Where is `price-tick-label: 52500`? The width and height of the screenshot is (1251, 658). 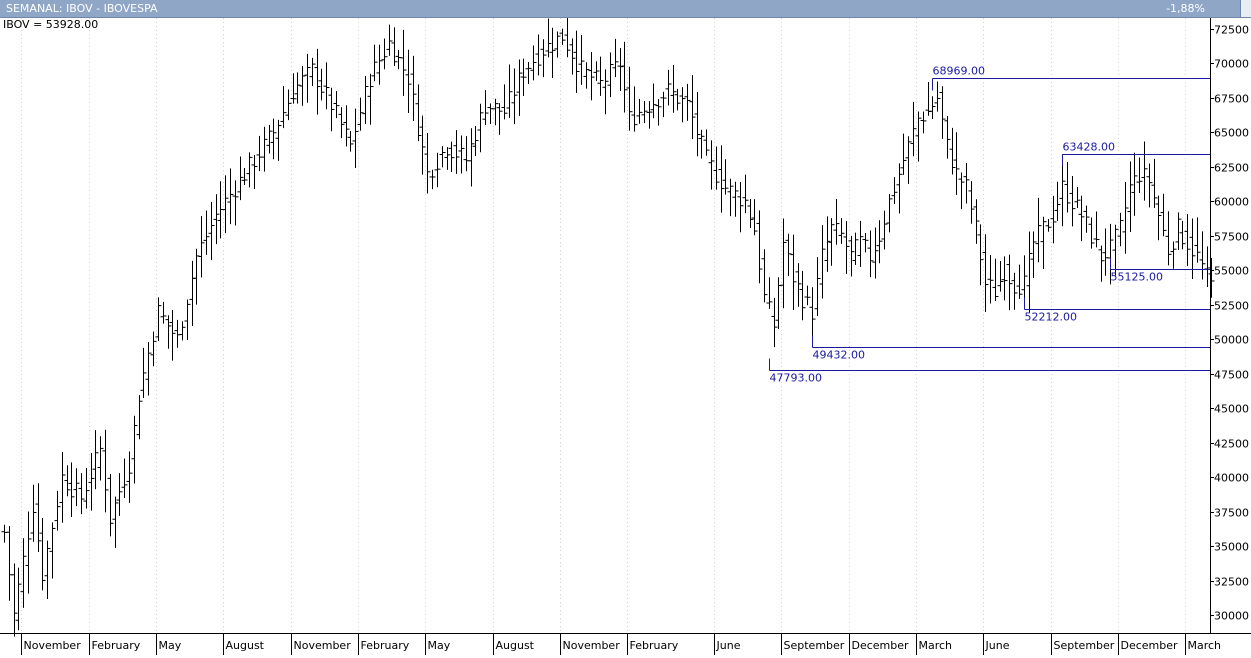
price-tick-label: 52500 is located at coordinates (1231, 306).